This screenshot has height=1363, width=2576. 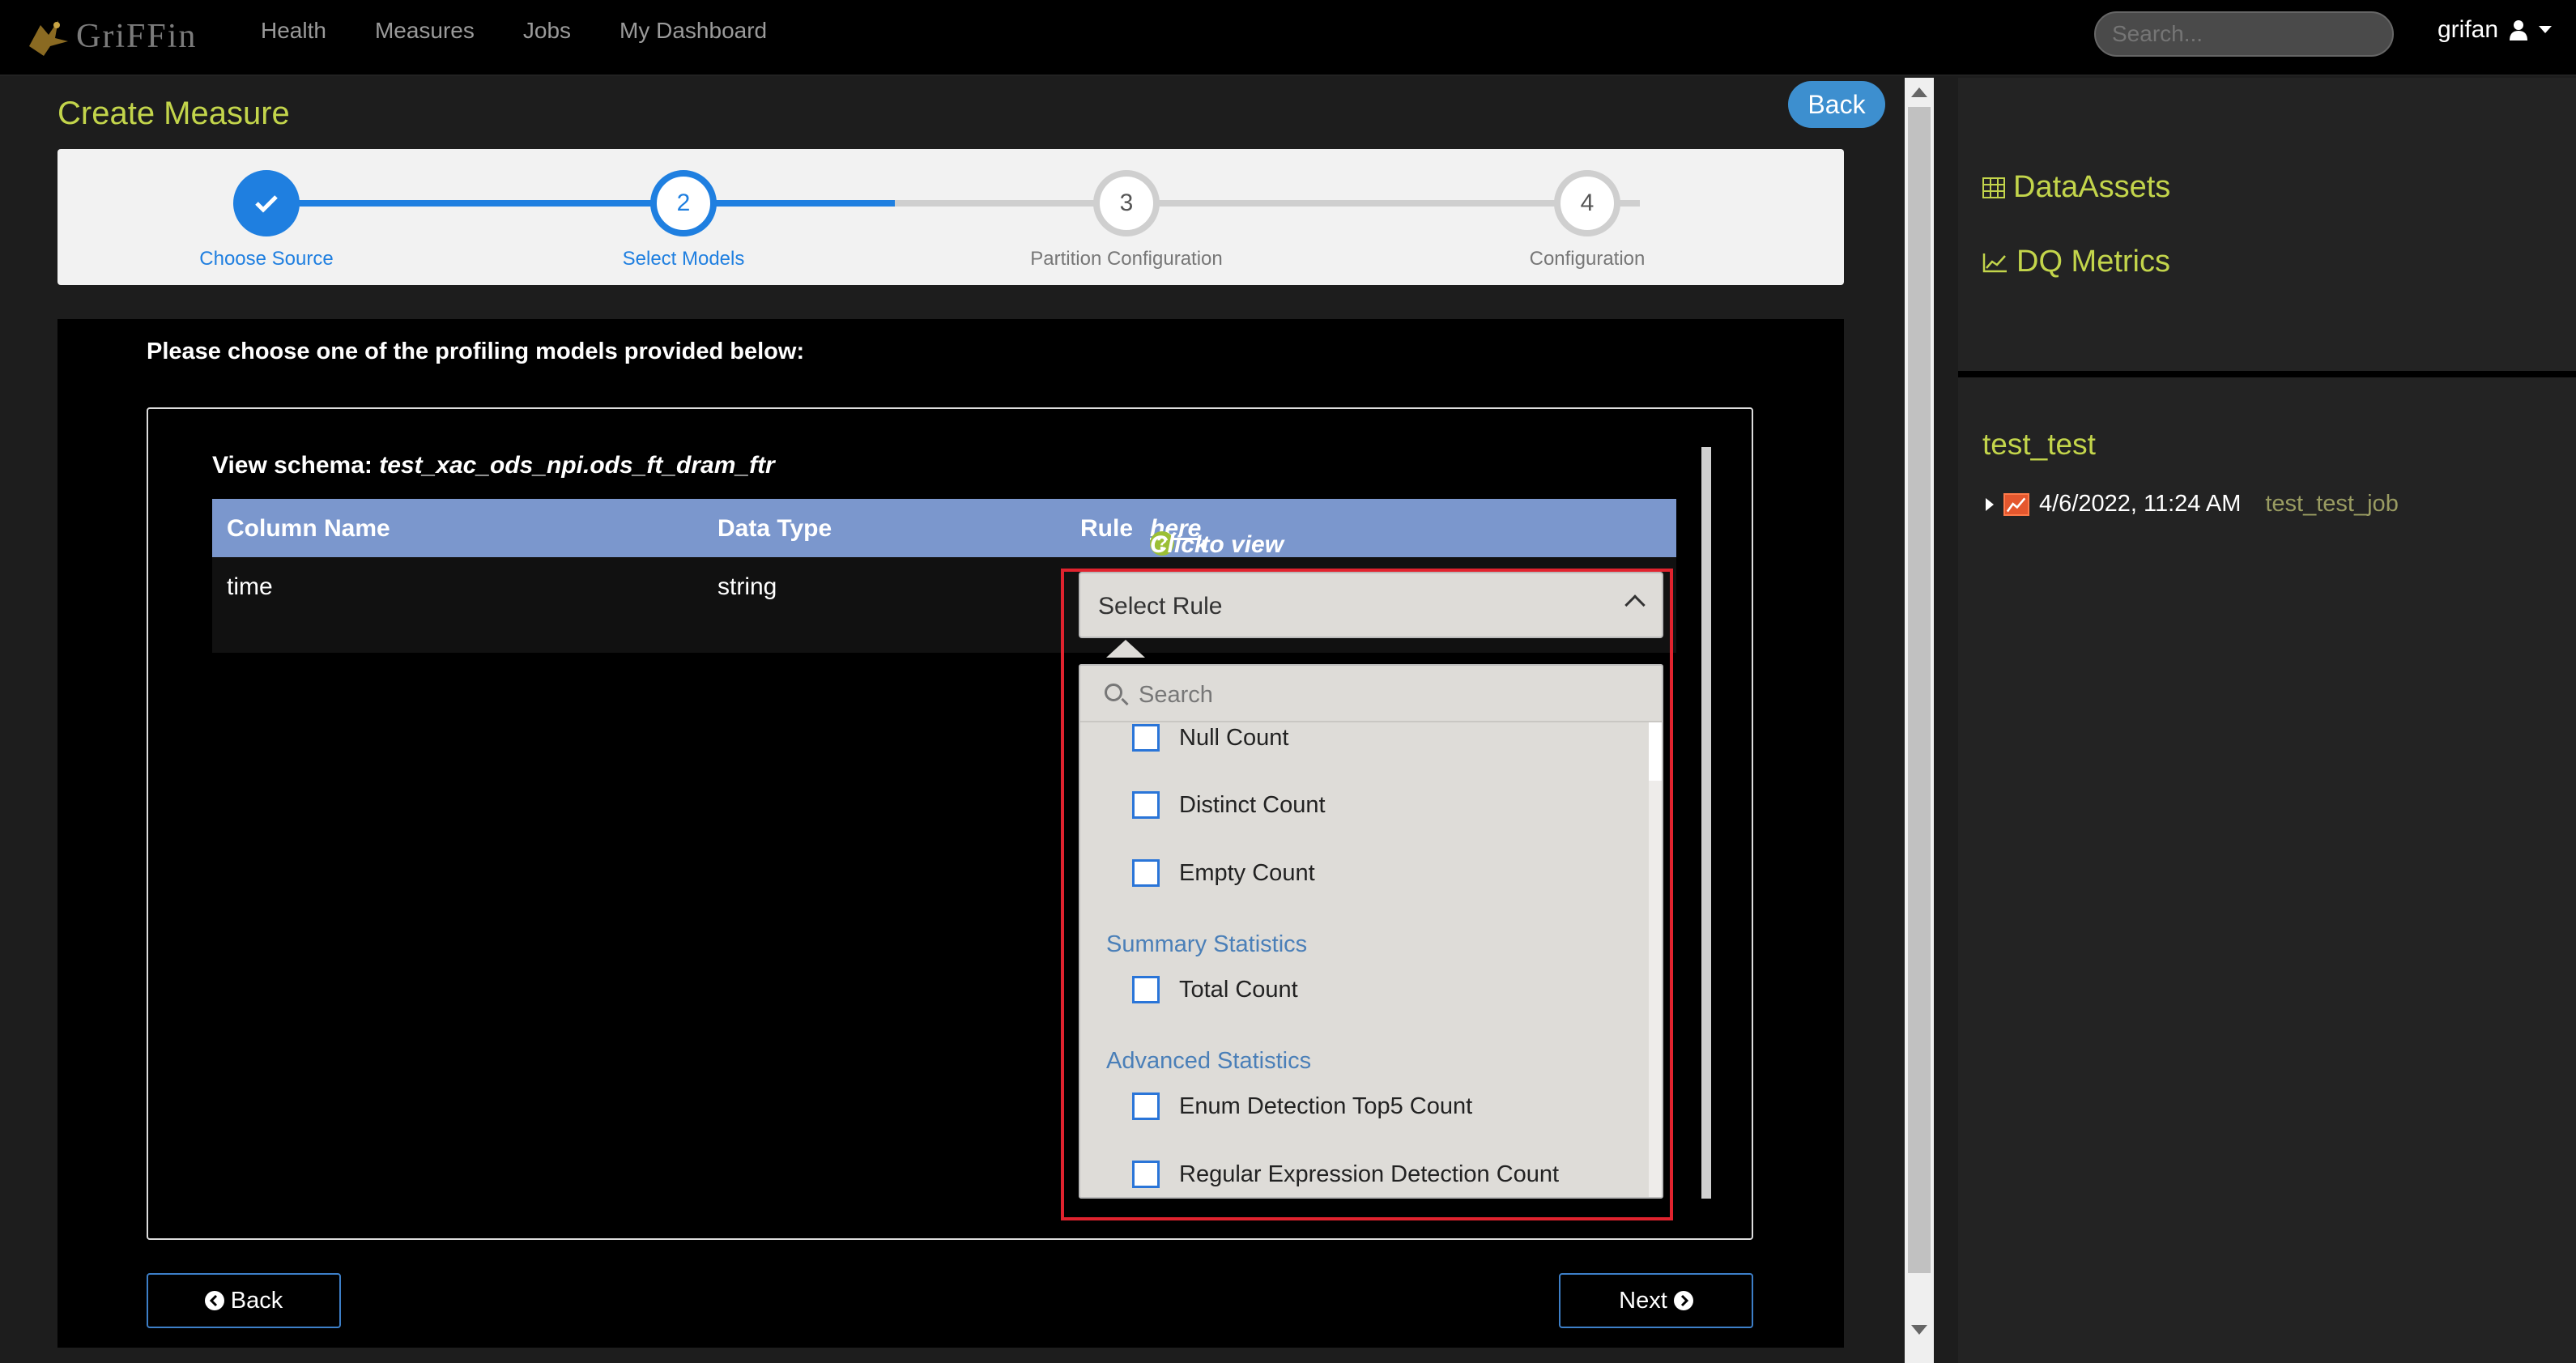 I want to click on line-chart-icon, so click(x=1994, y=262).